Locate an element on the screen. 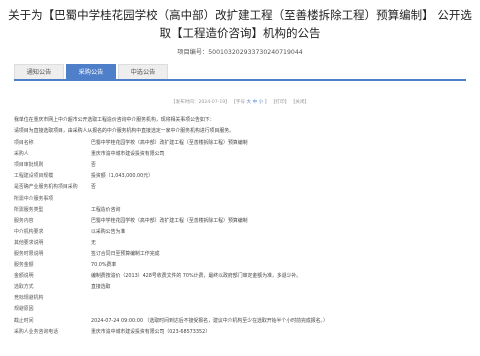  table-row: 服务内容 巴蜀中学桂花园学校（高中部）改扩建工程（至善楼拆除工程）预算编制 is located at coordinates (240, 220).